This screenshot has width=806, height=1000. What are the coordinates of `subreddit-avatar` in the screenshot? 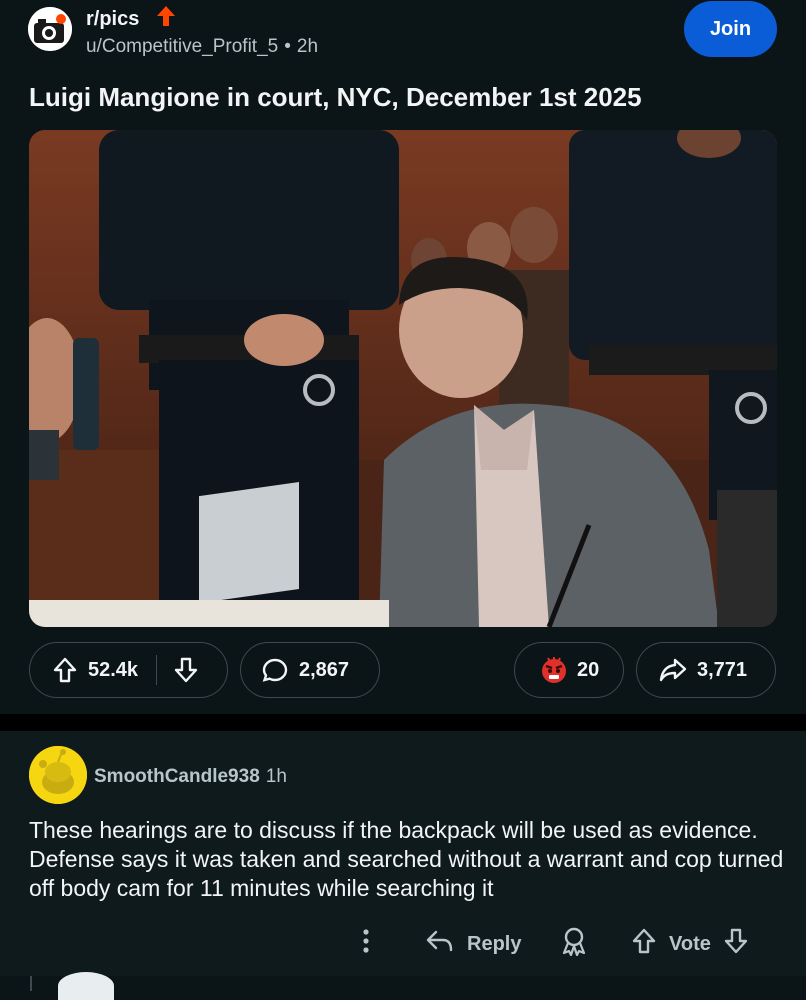 It's located at (50, 29).